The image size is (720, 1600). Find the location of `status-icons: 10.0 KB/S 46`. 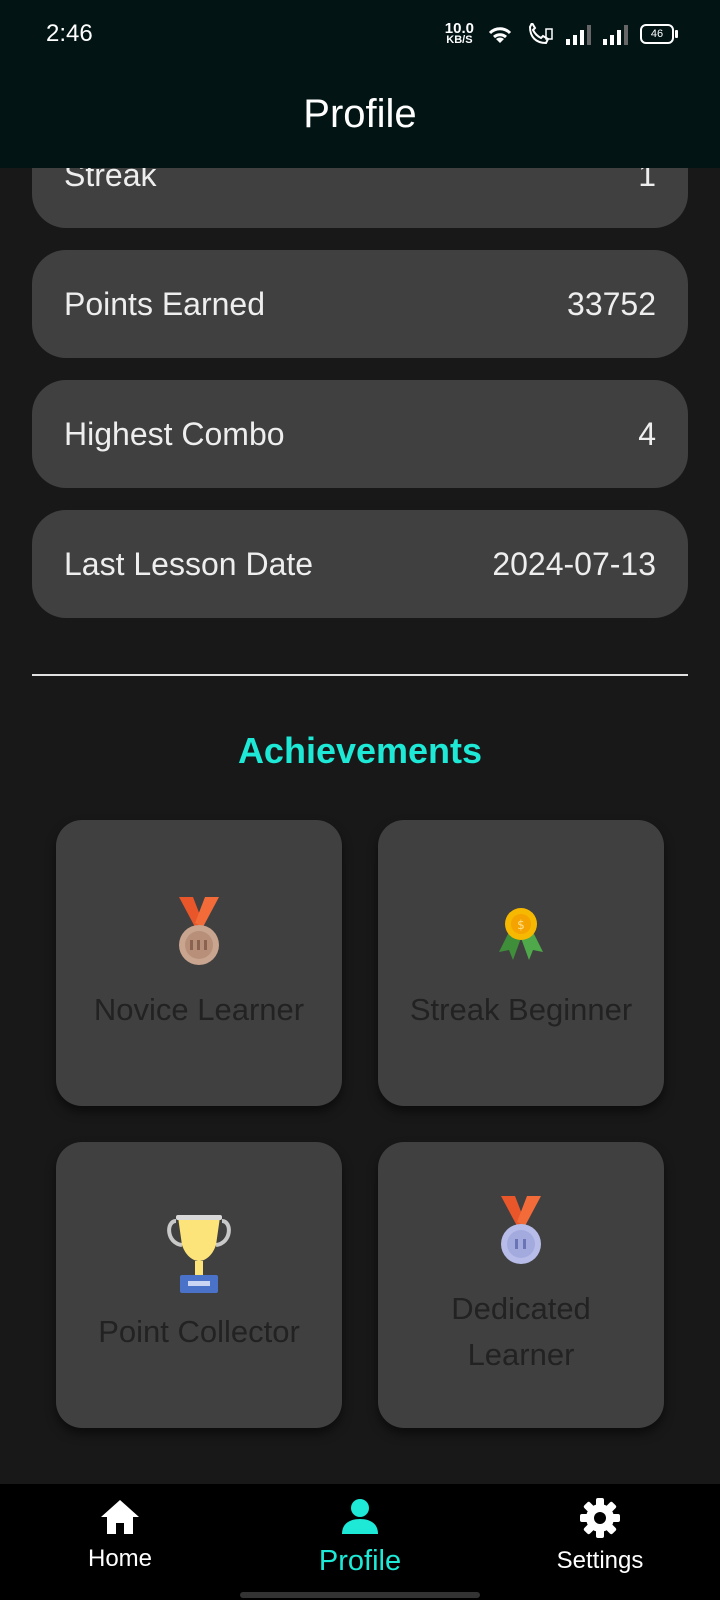

status-icons: 10.0 KB/S 46 is located at coordinates (561, 33).